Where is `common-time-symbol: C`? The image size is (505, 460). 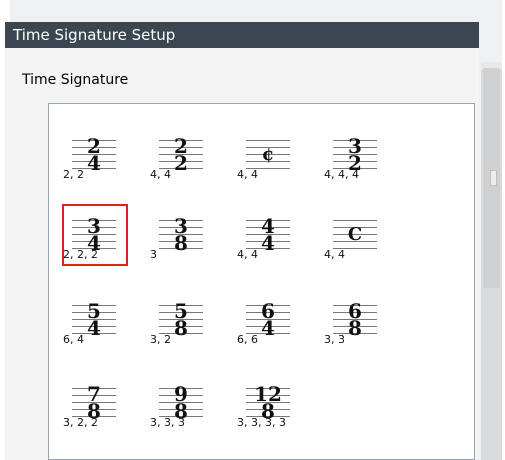 common-time-symbol: C is located at coordinates (355, 234).